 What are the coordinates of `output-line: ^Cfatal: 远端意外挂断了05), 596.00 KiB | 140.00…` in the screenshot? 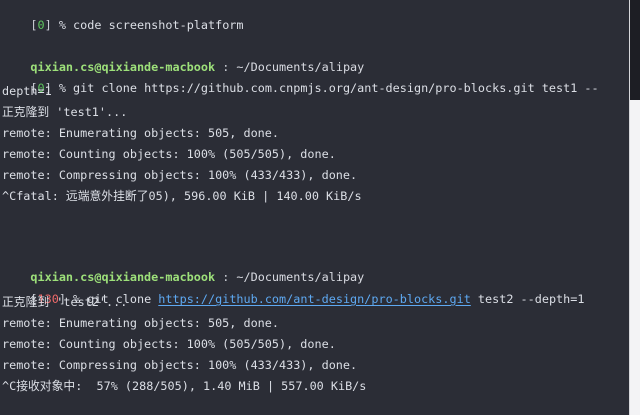 It's located at (182, 196).